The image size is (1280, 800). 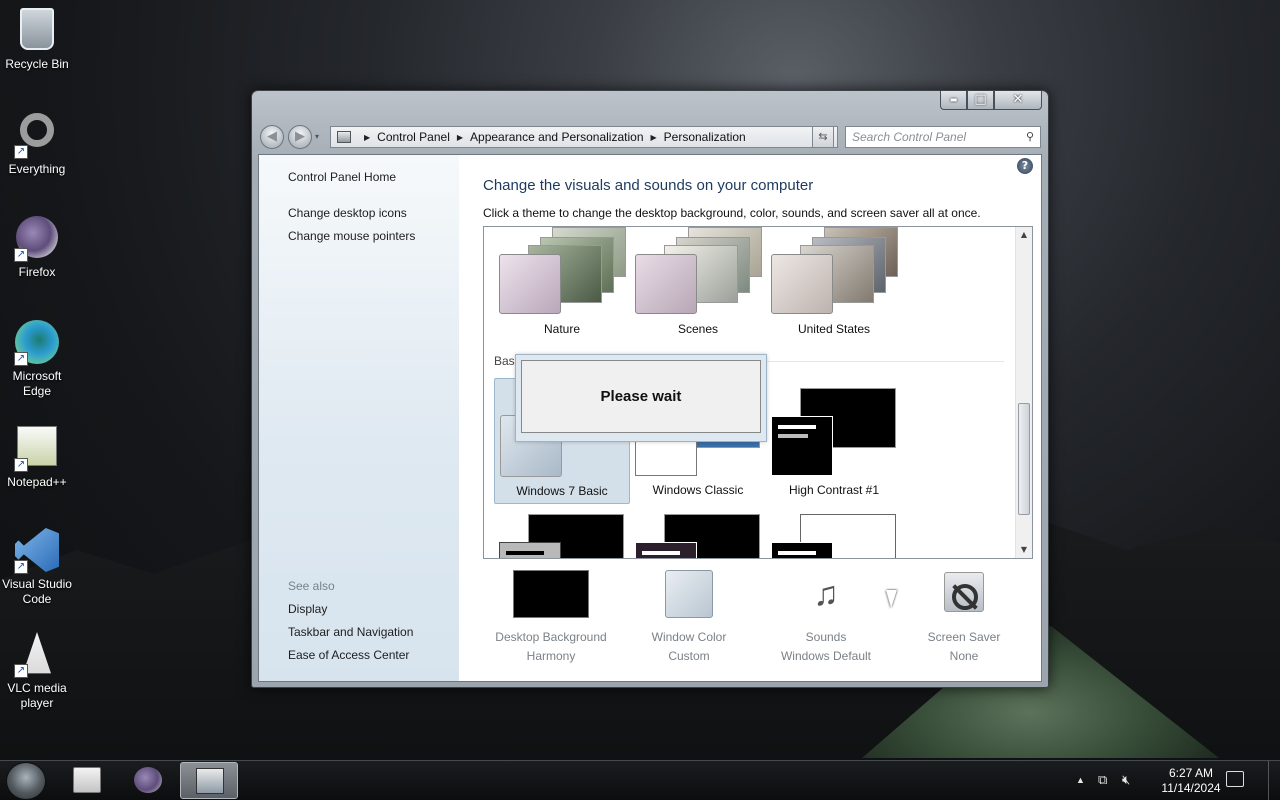 I want to click on theme-high-contrast-white, so click(x=834, y=536).